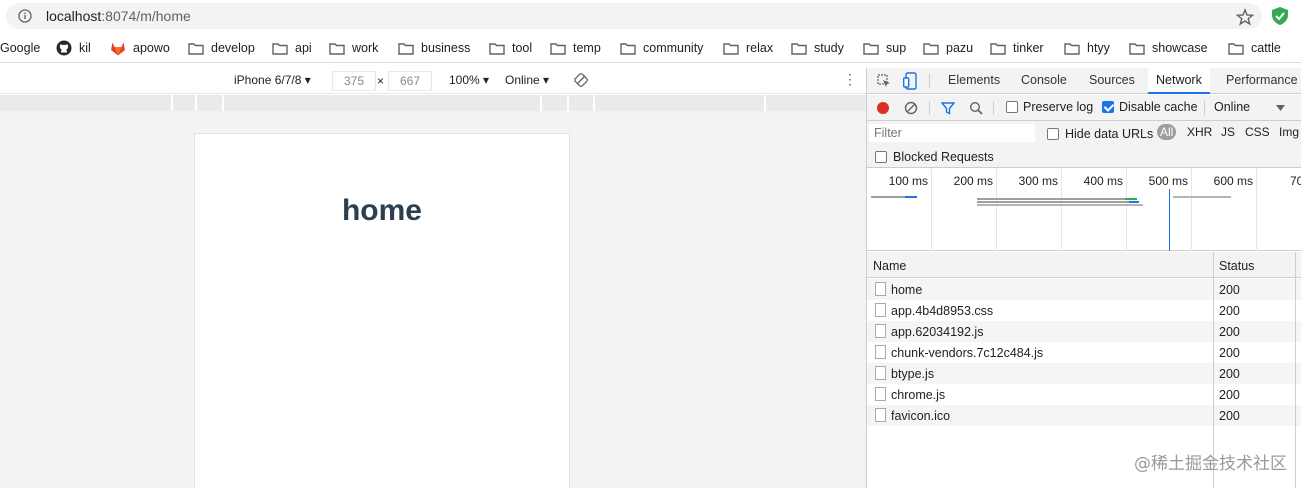 The image size is (1301, 488). I want to click on bookmark-relax: relax, so click(748, 48).